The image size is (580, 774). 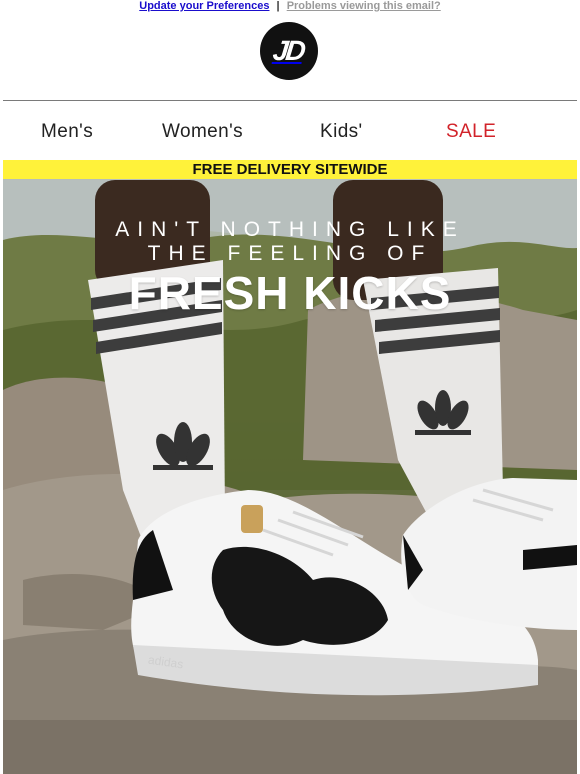 I want to click on nav-item-womens: Women's, so click(x=202, y=132).